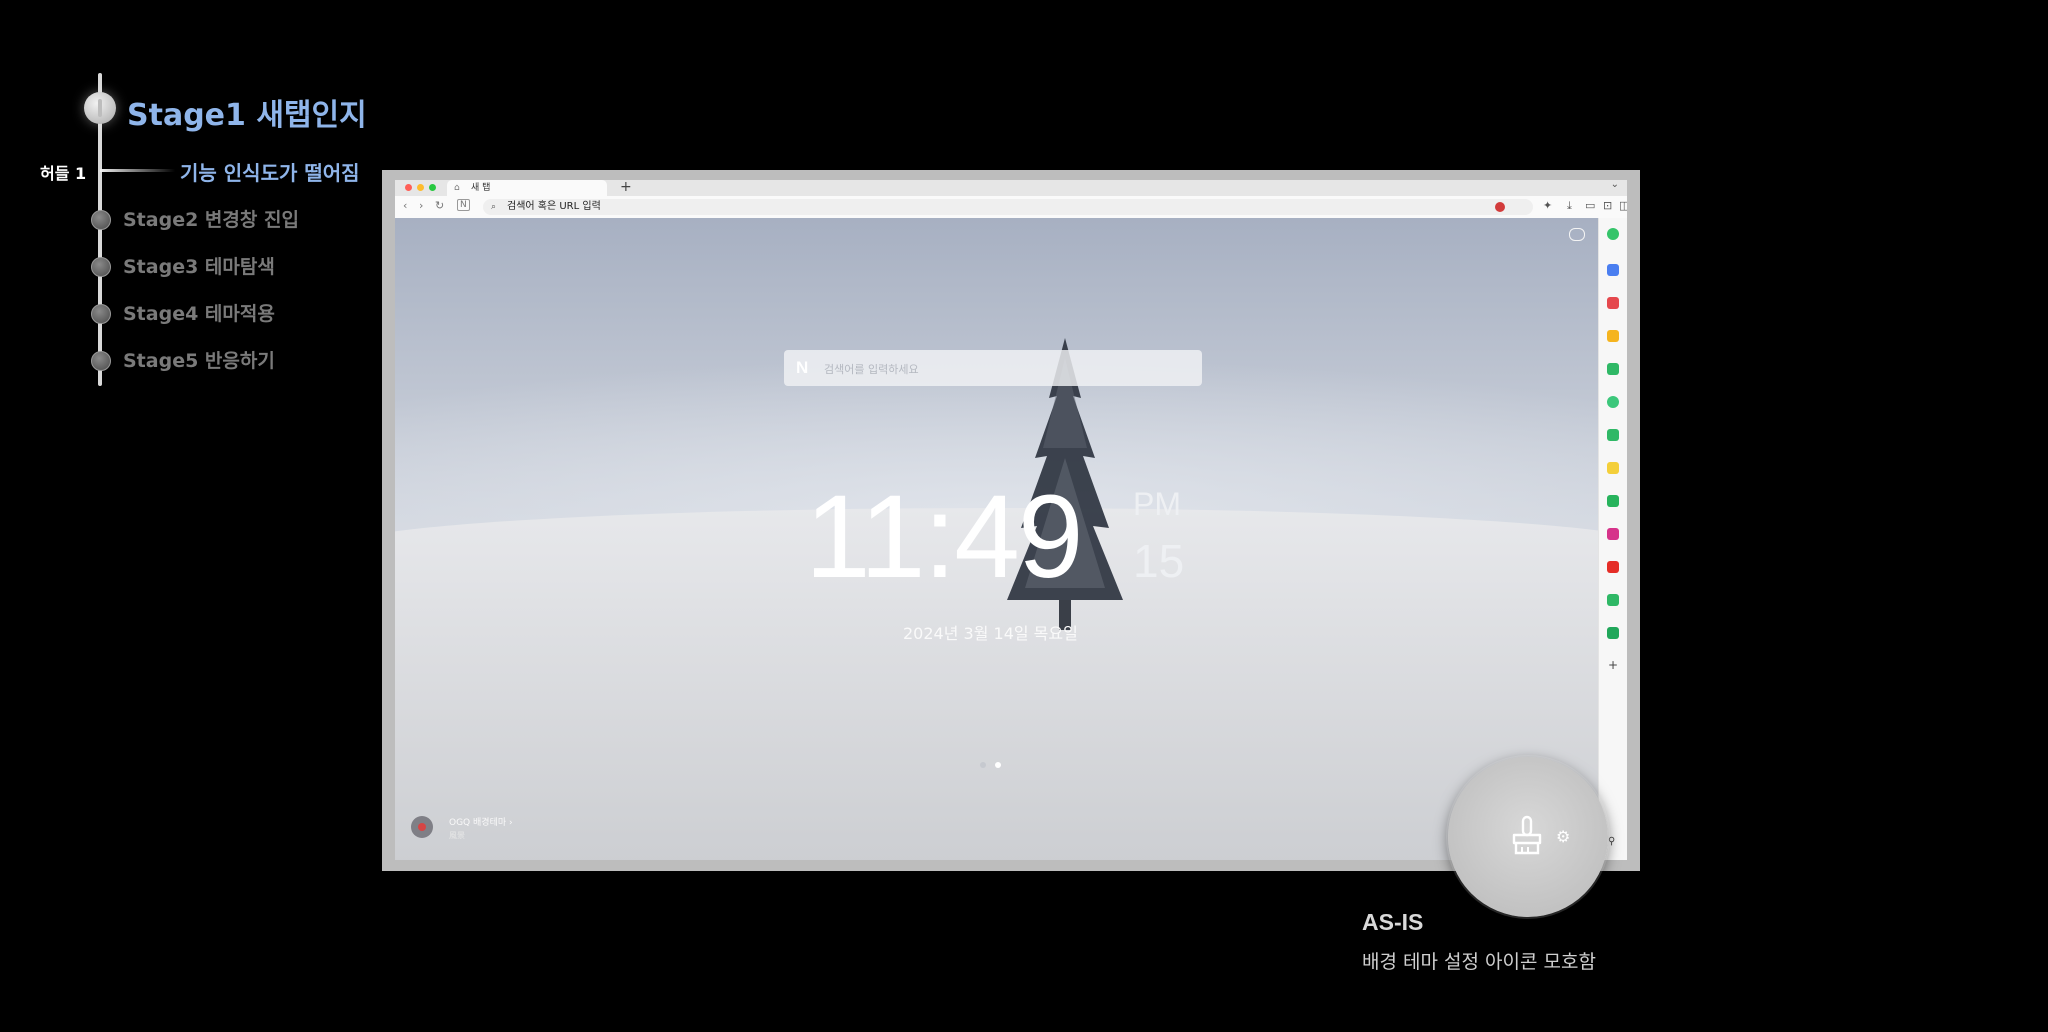  What do you see at coordinates (1613, 303) in the screenshot?
I see `pocket-icon` at bounding box center [1613, 303].